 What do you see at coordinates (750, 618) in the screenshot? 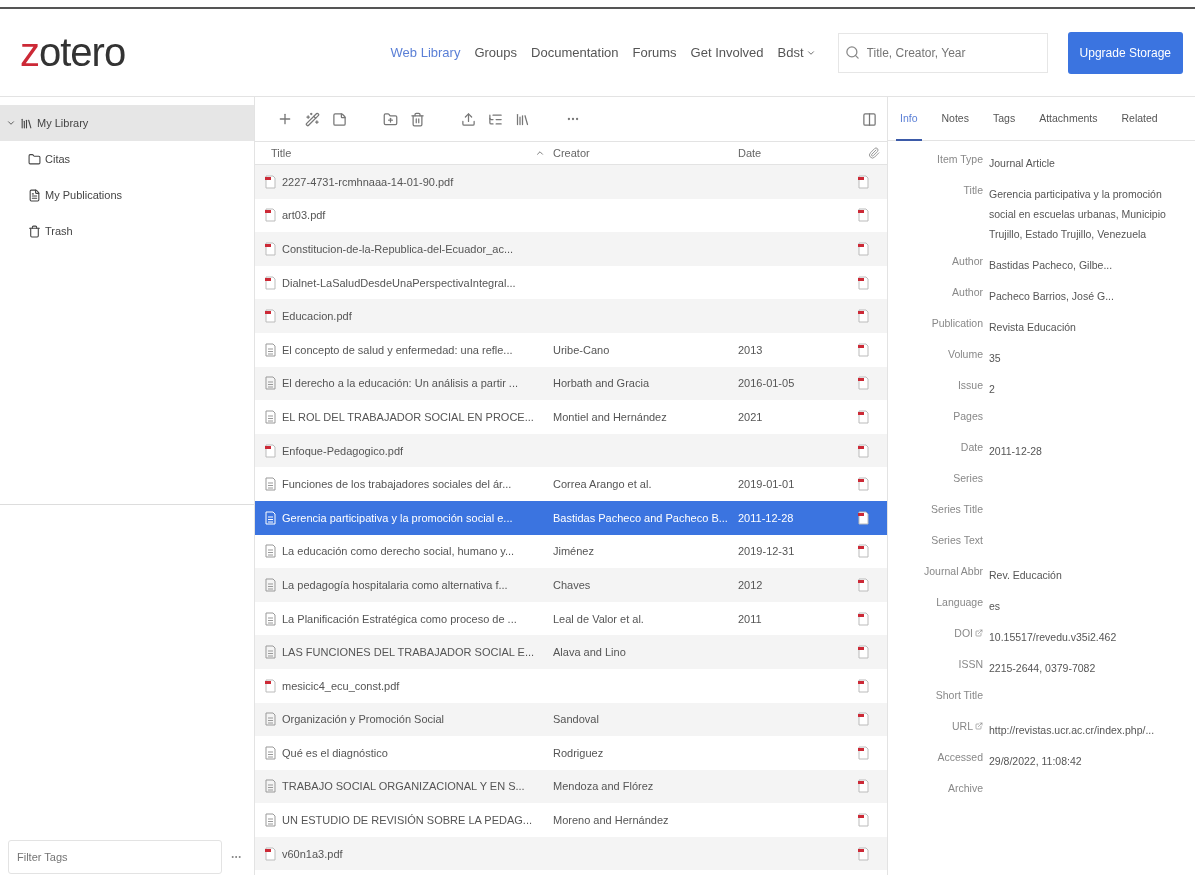
I see `date-cell: 2011` at bounding box center [750, 618].